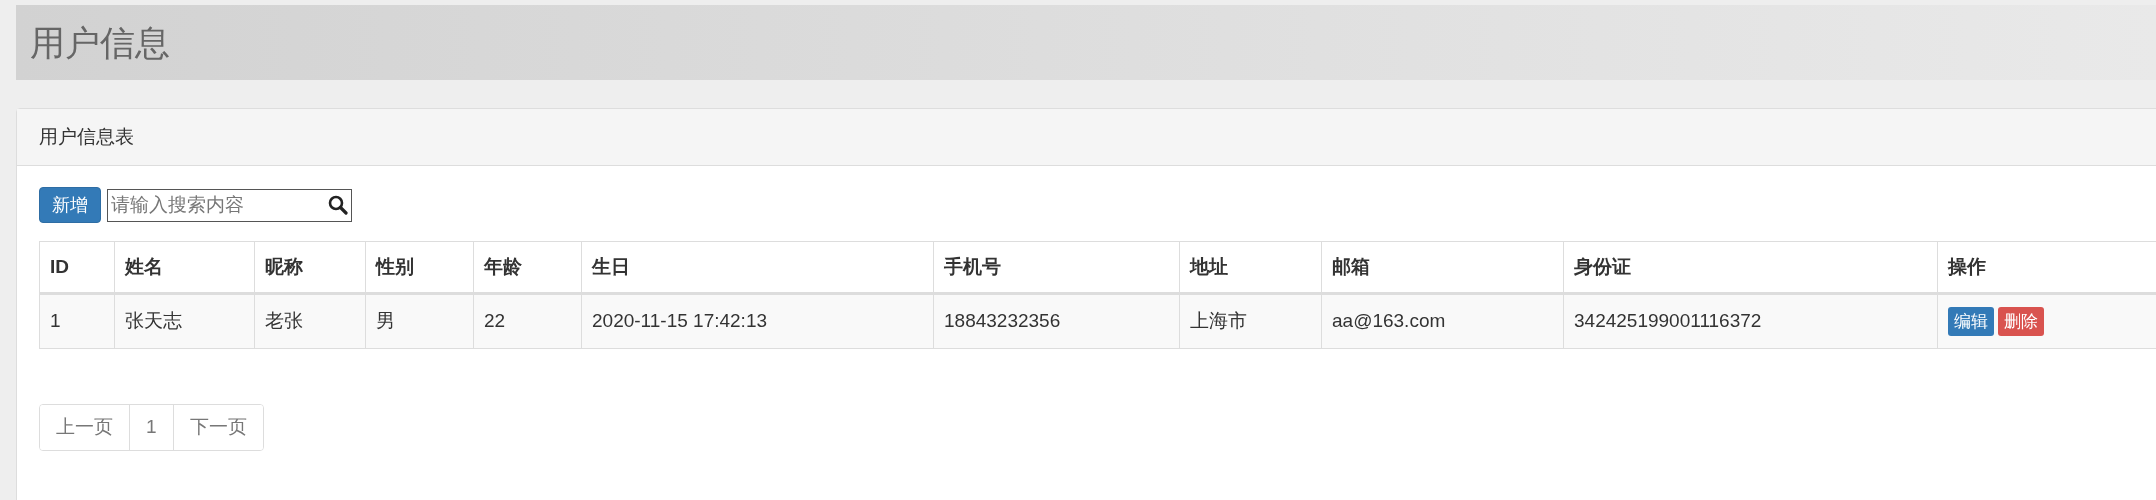 The width and height of the screenshot is (2156, 500). Describe the element at coordinates (757, 321) in the screenshot. I see `table-cell: 2020-11-15 17:42:13` at that location.